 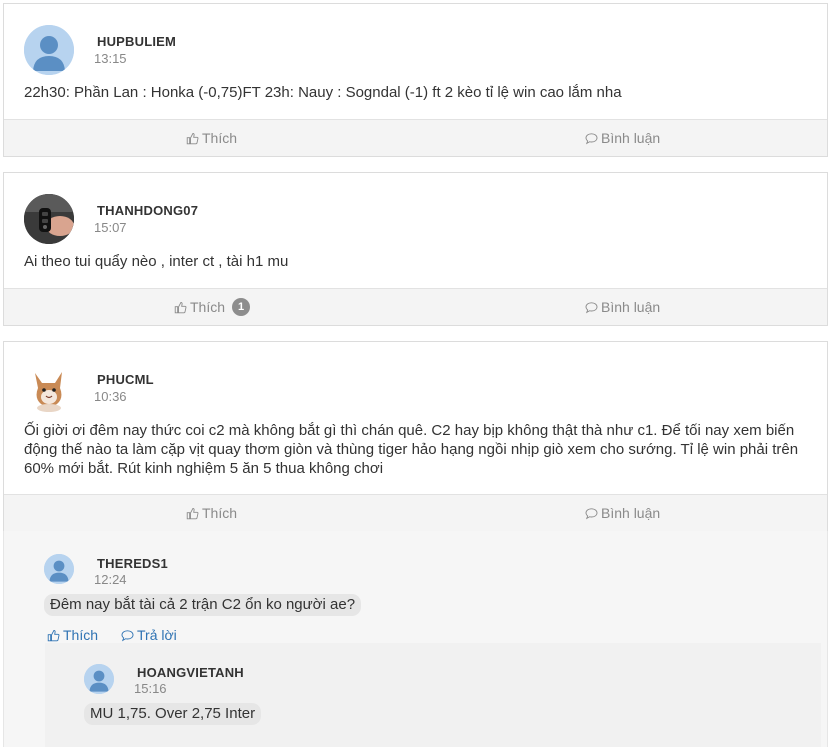 What do you see at coordinates (125, 379) in the screenshot?
I see `post-username: PHUCML` at bounding box center [125, 379].